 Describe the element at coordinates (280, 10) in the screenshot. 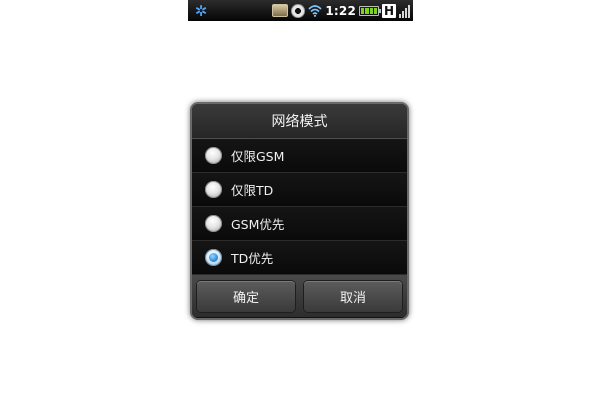

I see `photo-icon` at that location.